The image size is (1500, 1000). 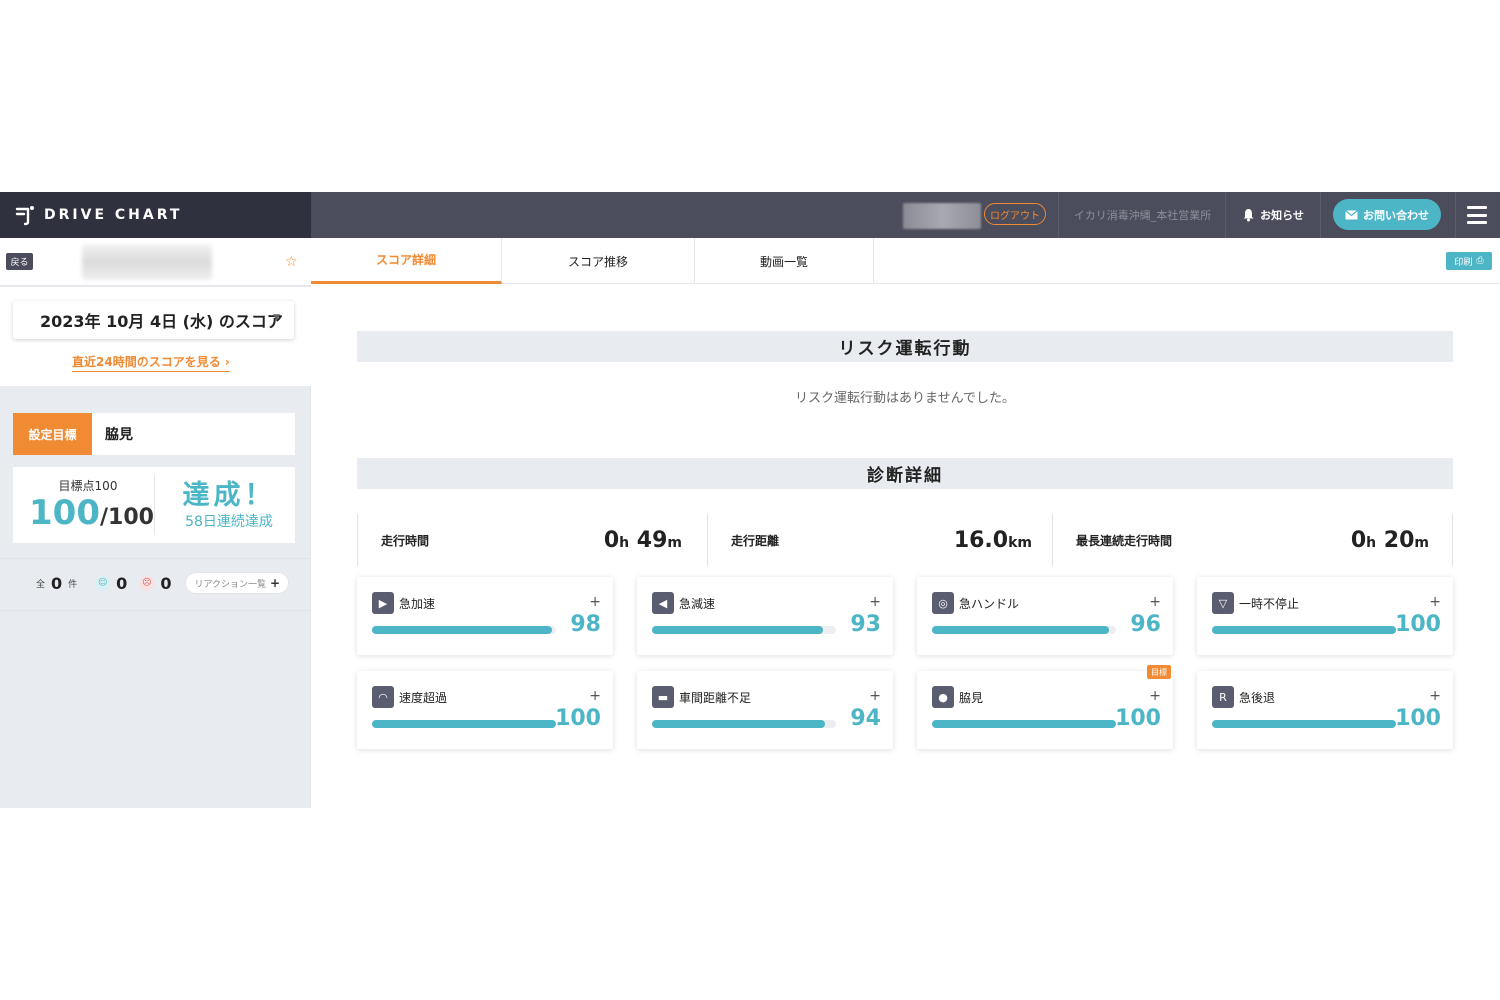 I want to click on card-score: 93, so click(x=865, y=624).